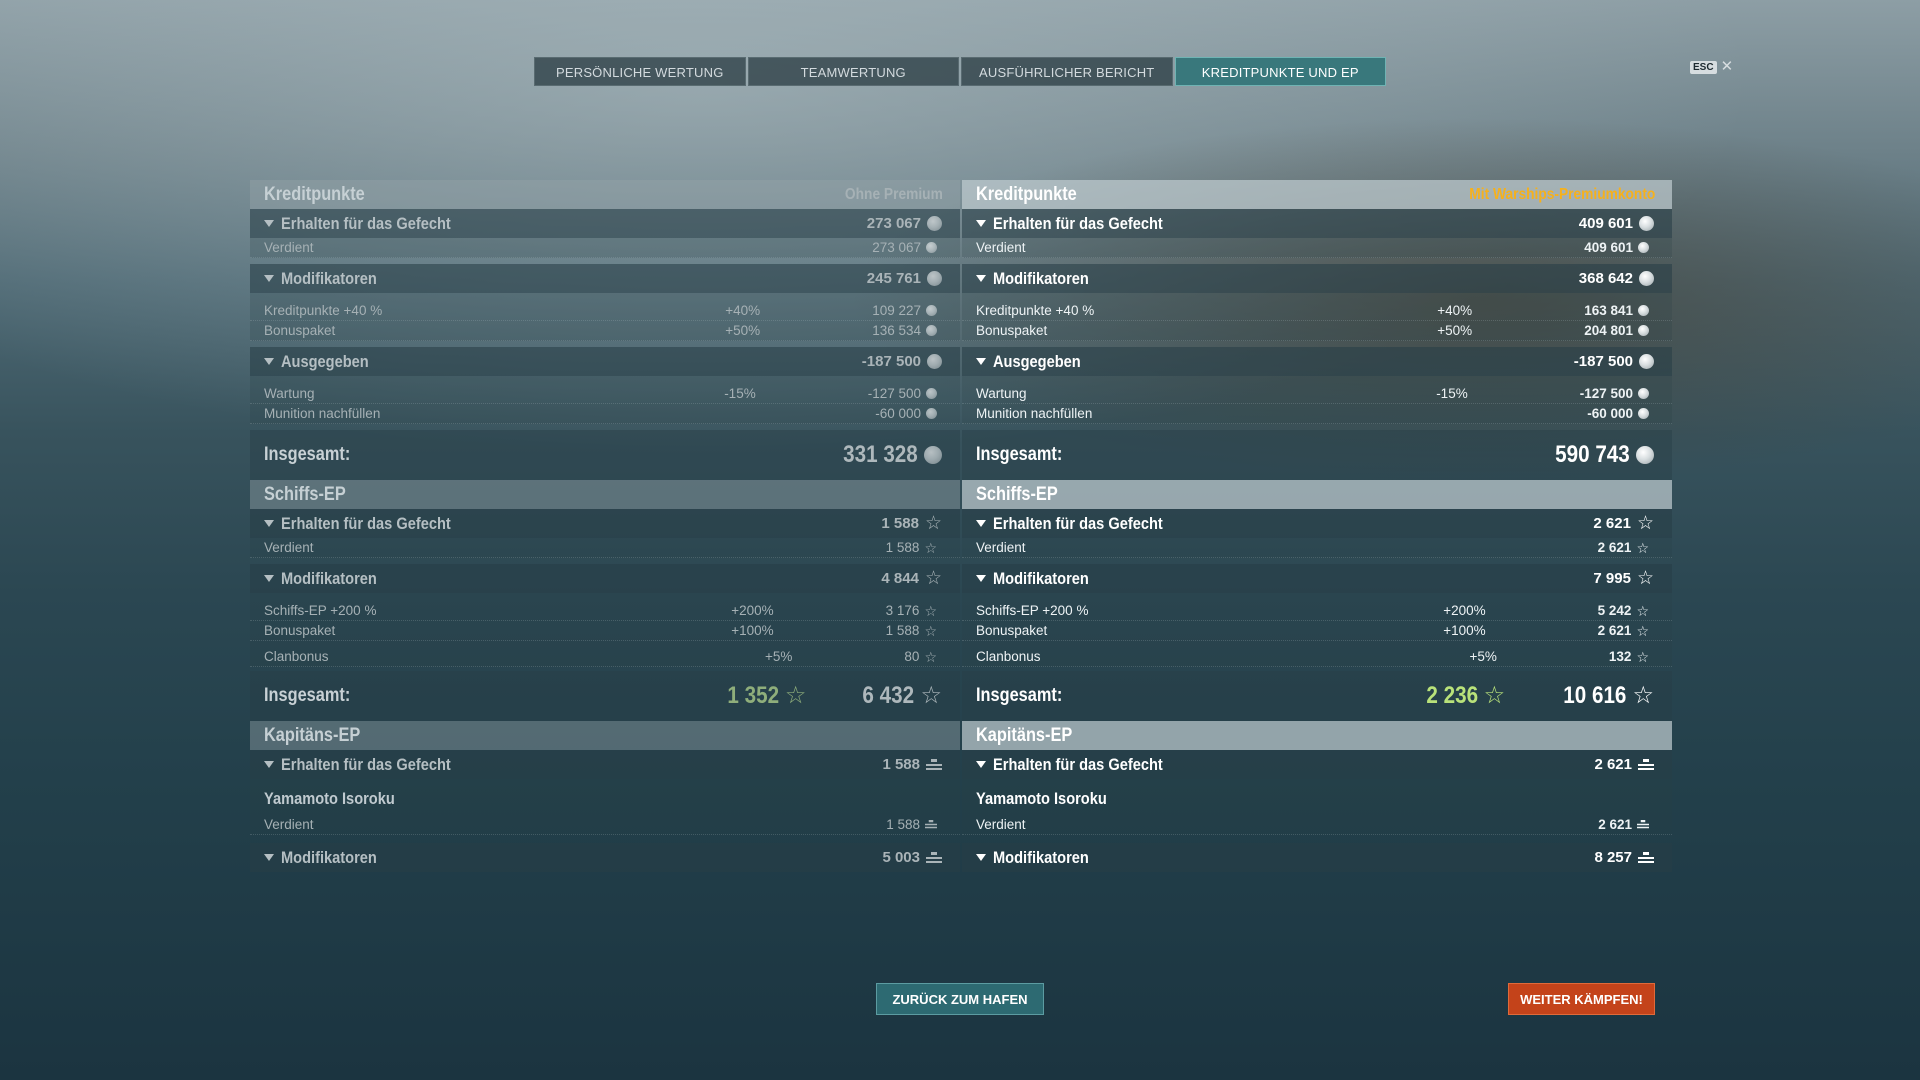 This screenshot has width=1920, height=1080. What do you see at coordinates (1317, 764) in the screenshot?
I see `captain-xp-earned-section: Erhalten für das Gefecht 2 621` at bounding box center [1317, 764].